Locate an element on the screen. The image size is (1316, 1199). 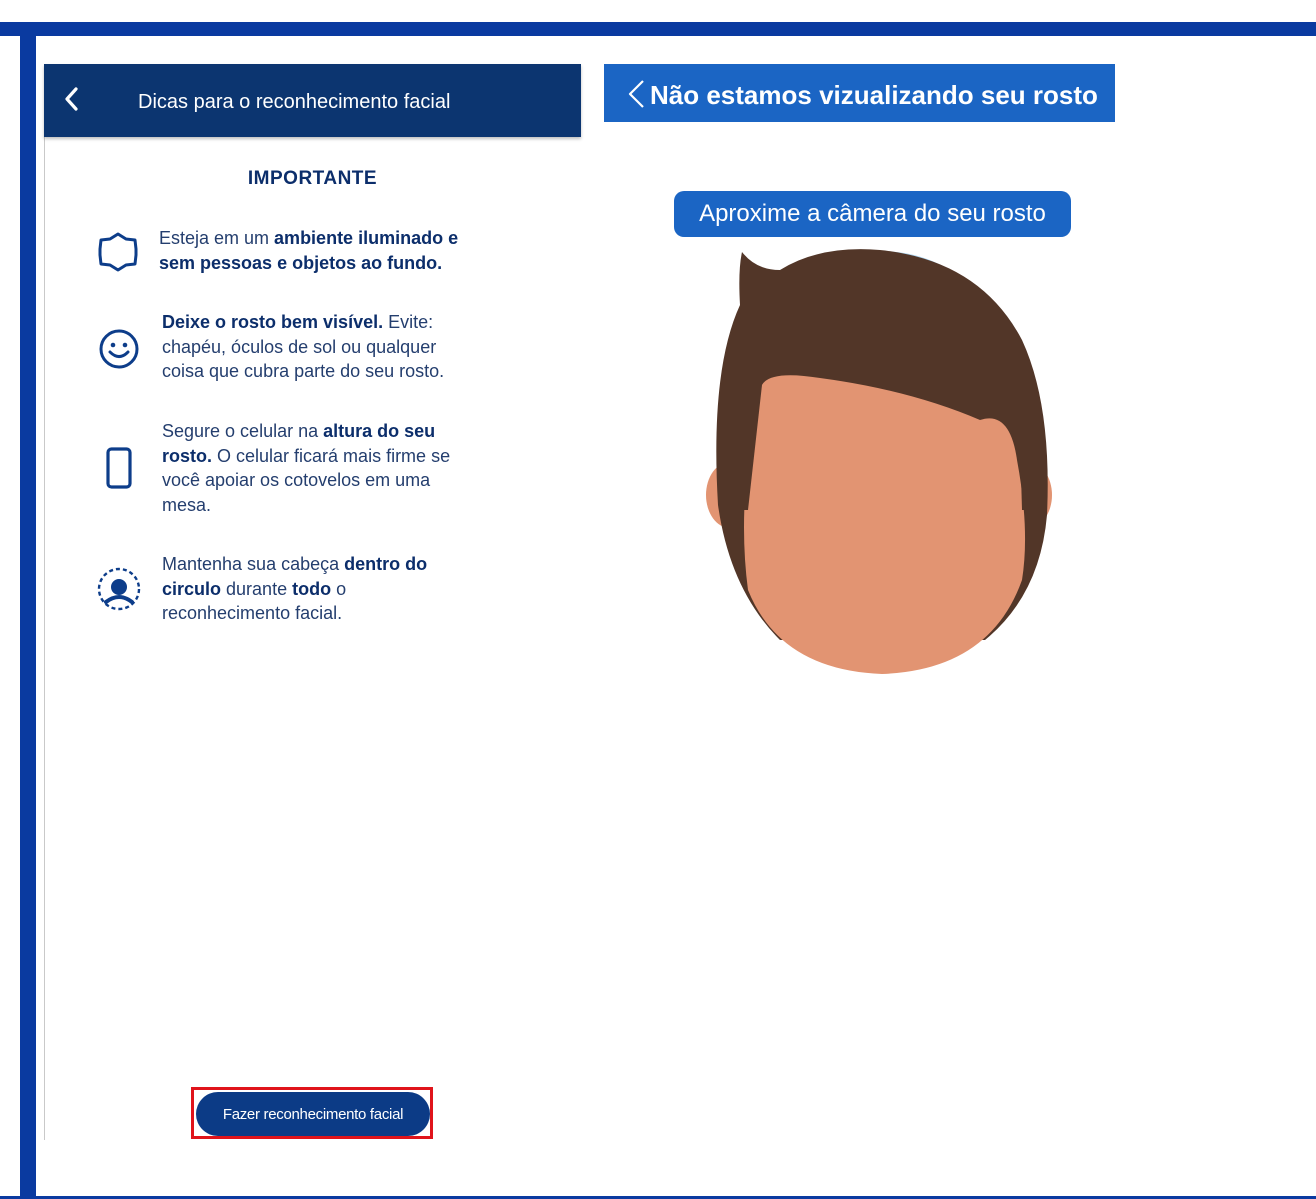
start-facial-recognition-button: Fazer reconhecimento facial is located at coordinates (313, 1114).